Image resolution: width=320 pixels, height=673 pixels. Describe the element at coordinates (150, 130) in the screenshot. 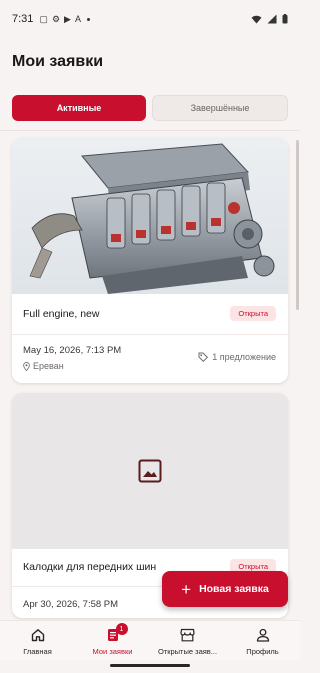

I see `tabs-divider` at that location.